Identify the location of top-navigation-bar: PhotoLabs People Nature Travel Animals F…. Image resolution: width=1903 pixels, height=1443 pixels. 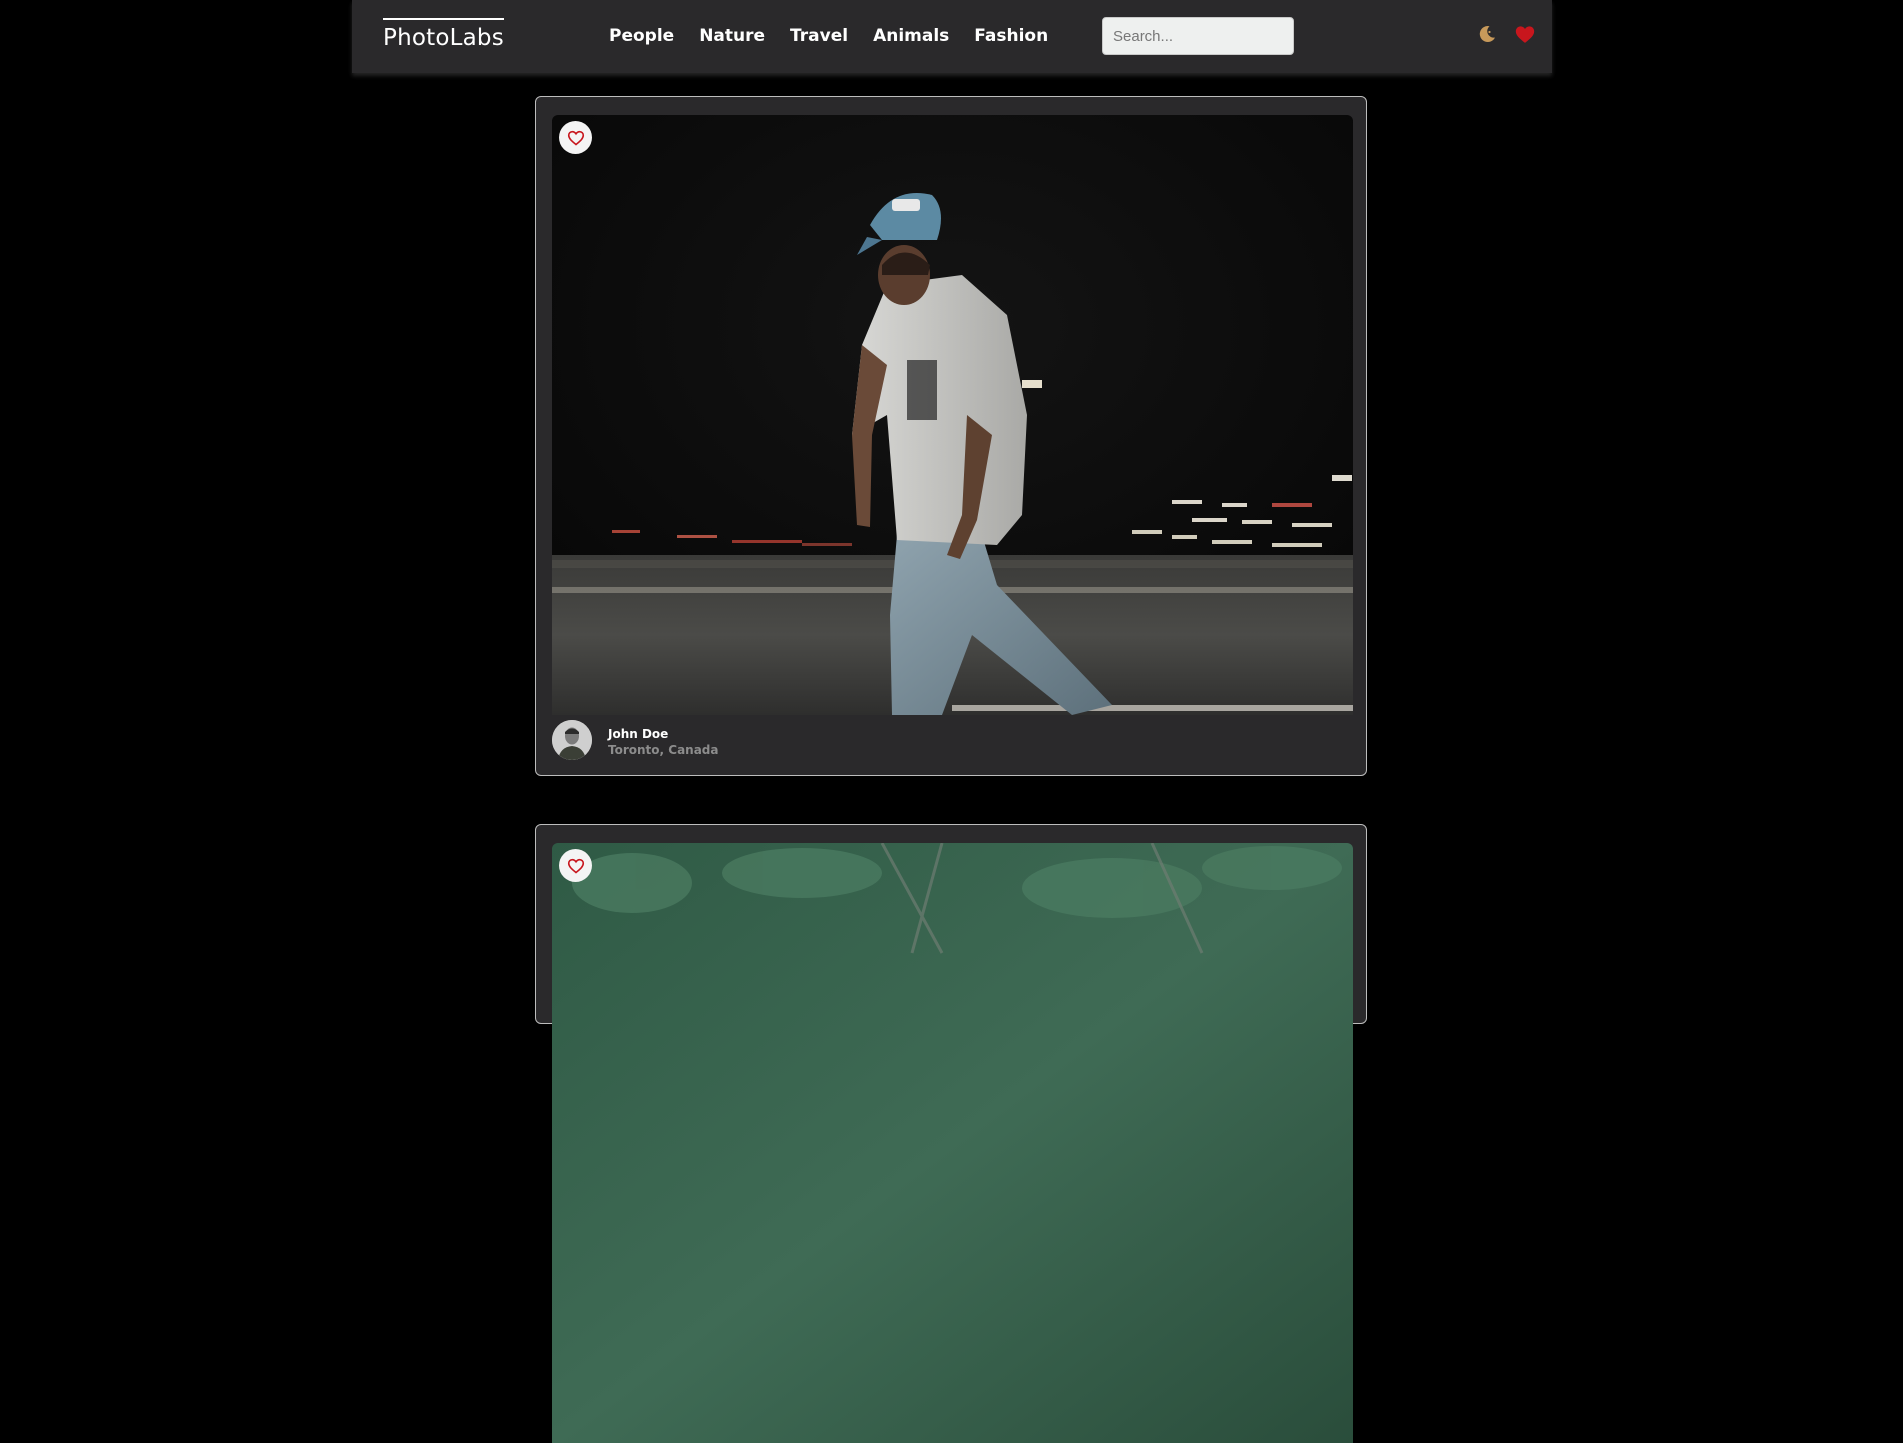
(952, 36).